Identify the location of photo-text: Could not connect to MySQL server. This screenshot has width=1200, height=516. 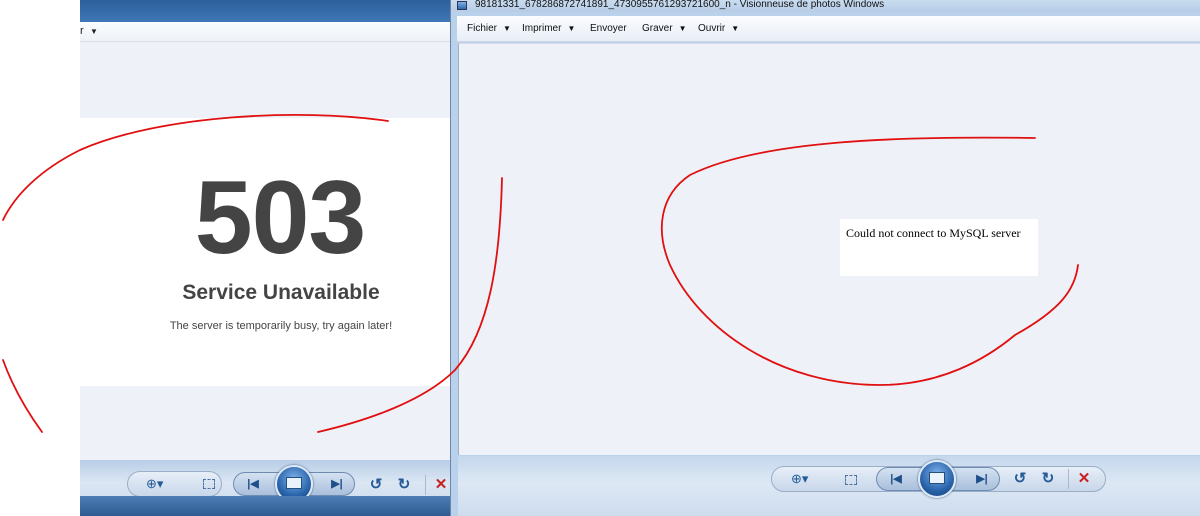
(933, 233).